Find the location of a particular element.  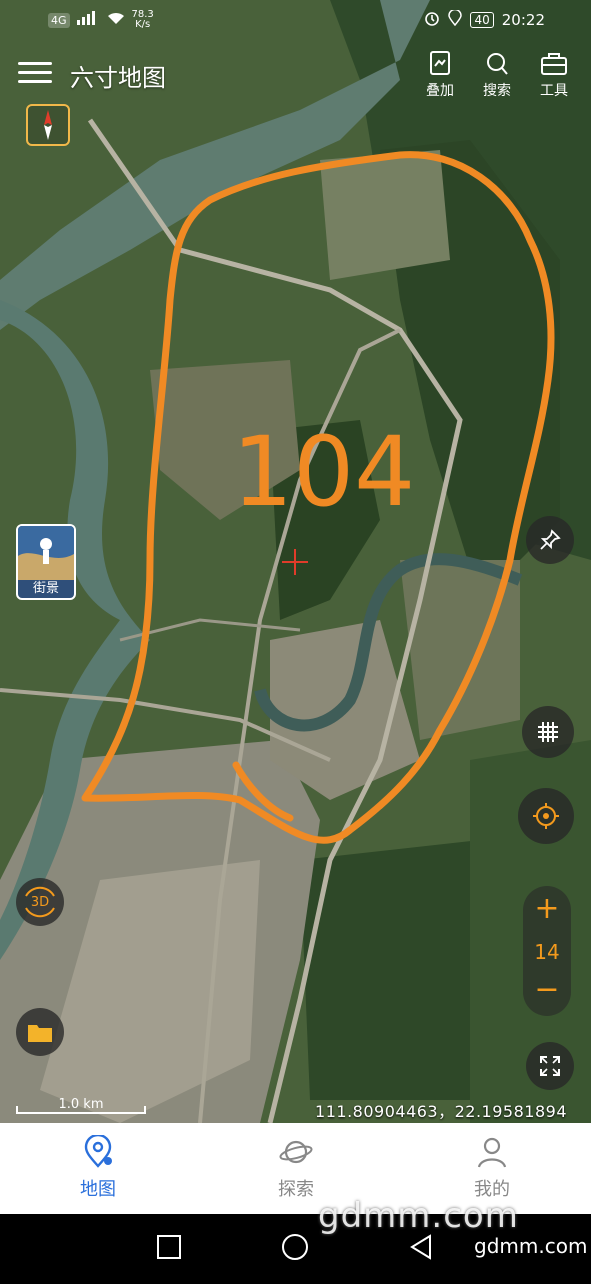

drawn-number-annotation: 104 is located at coordinates (323, 472).